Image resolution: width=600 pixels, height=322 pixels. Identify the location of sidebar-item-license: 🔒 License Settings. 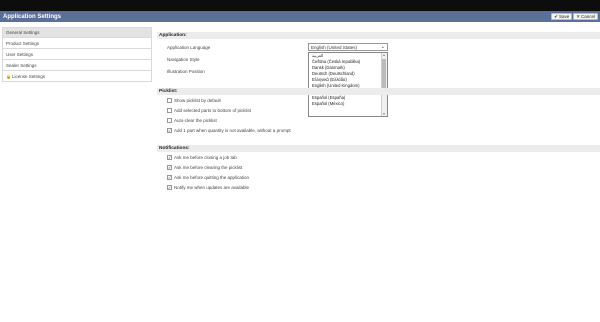
(77, 76).